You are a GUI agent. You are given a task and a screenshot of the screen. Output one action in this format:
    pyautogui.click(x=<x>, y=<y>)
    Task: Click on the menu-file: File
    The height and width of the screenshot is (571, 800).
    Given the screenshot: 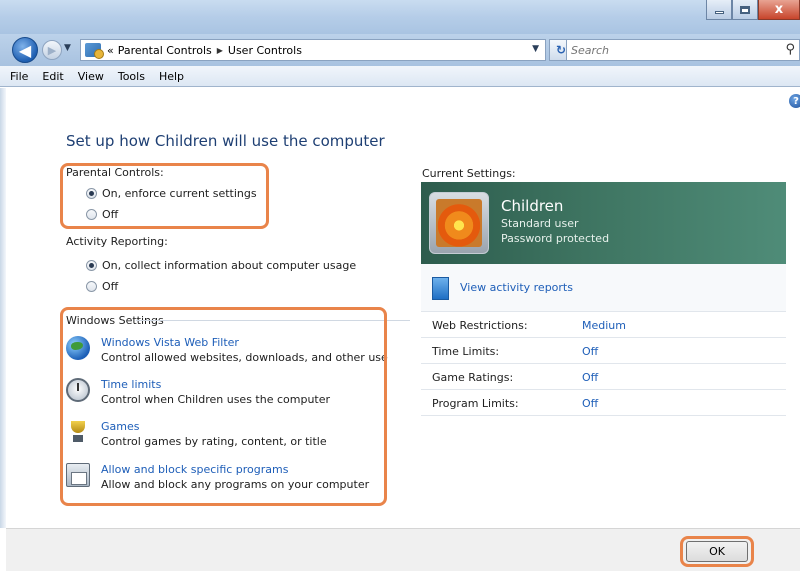 What is the action you would take?
    pyautogui.click(x=19, y=76)
    